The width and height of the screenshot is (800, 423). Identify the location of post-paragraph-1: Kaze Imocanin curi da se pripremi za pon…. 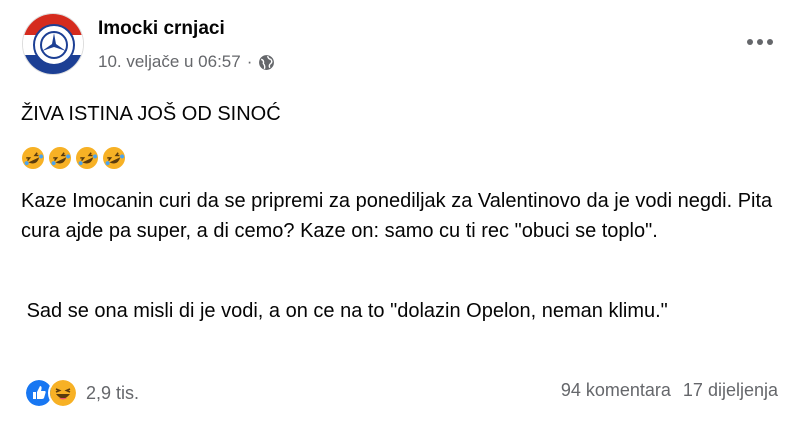
(397, 216).